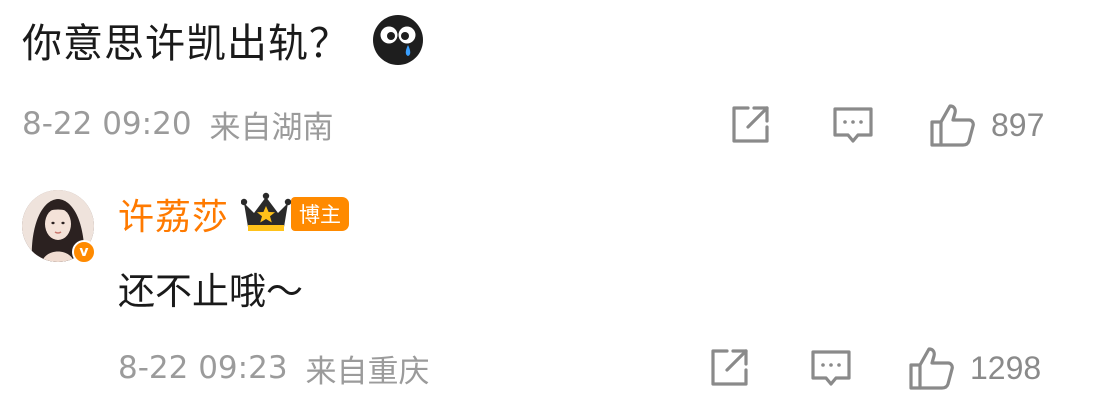  Describe the element at coordinates (186, 44) in the screenshot. I see `comment-text: 你意思许凯出轨？` at that location.